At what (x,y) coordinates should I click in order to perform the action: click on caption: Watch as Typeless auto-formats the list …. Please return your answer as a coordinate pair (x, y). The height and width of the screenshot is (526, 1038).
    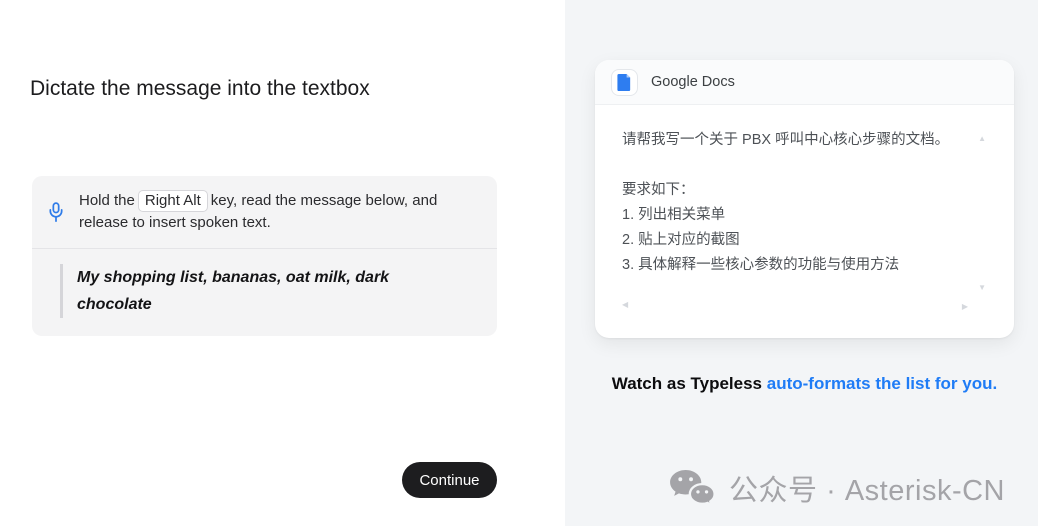
    Looking at the image, I should click on (804, 384).